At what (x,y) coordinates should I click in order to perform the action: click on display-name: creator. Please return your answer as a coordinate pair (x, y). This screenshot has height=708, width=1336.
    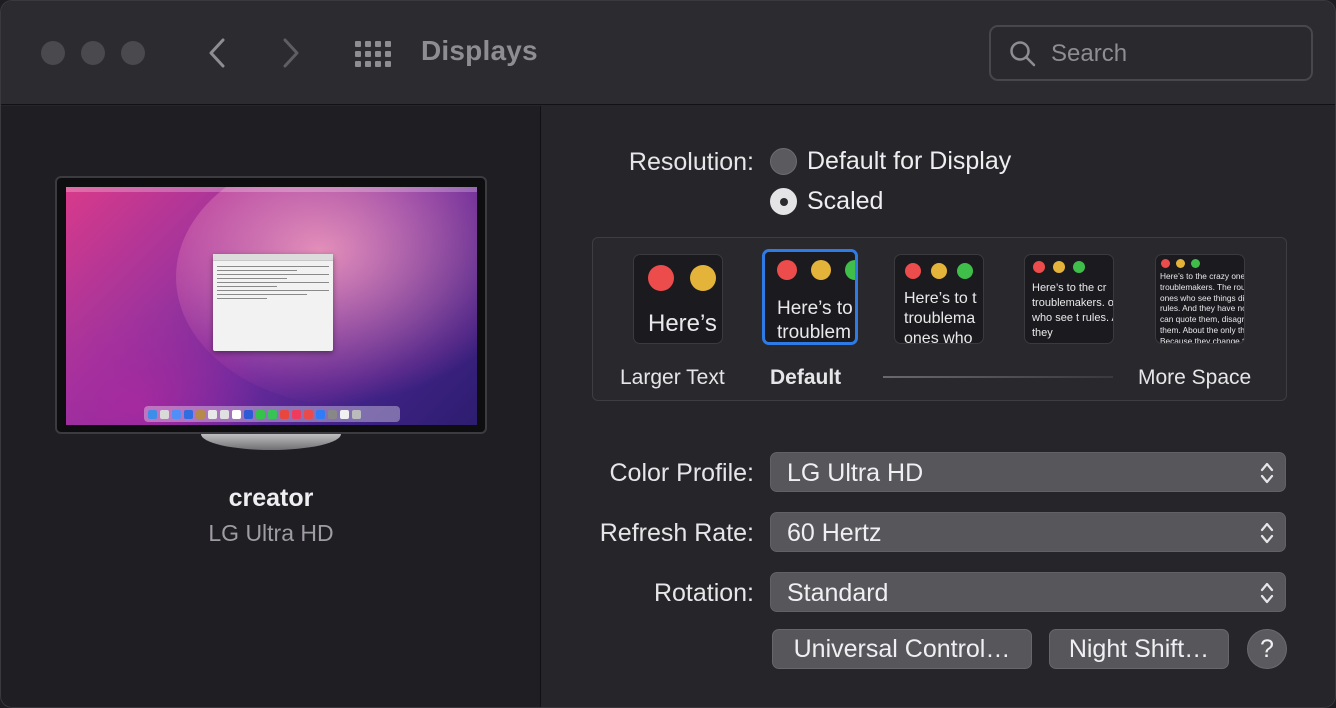
    Looking at the image, I should click on (271, 498).